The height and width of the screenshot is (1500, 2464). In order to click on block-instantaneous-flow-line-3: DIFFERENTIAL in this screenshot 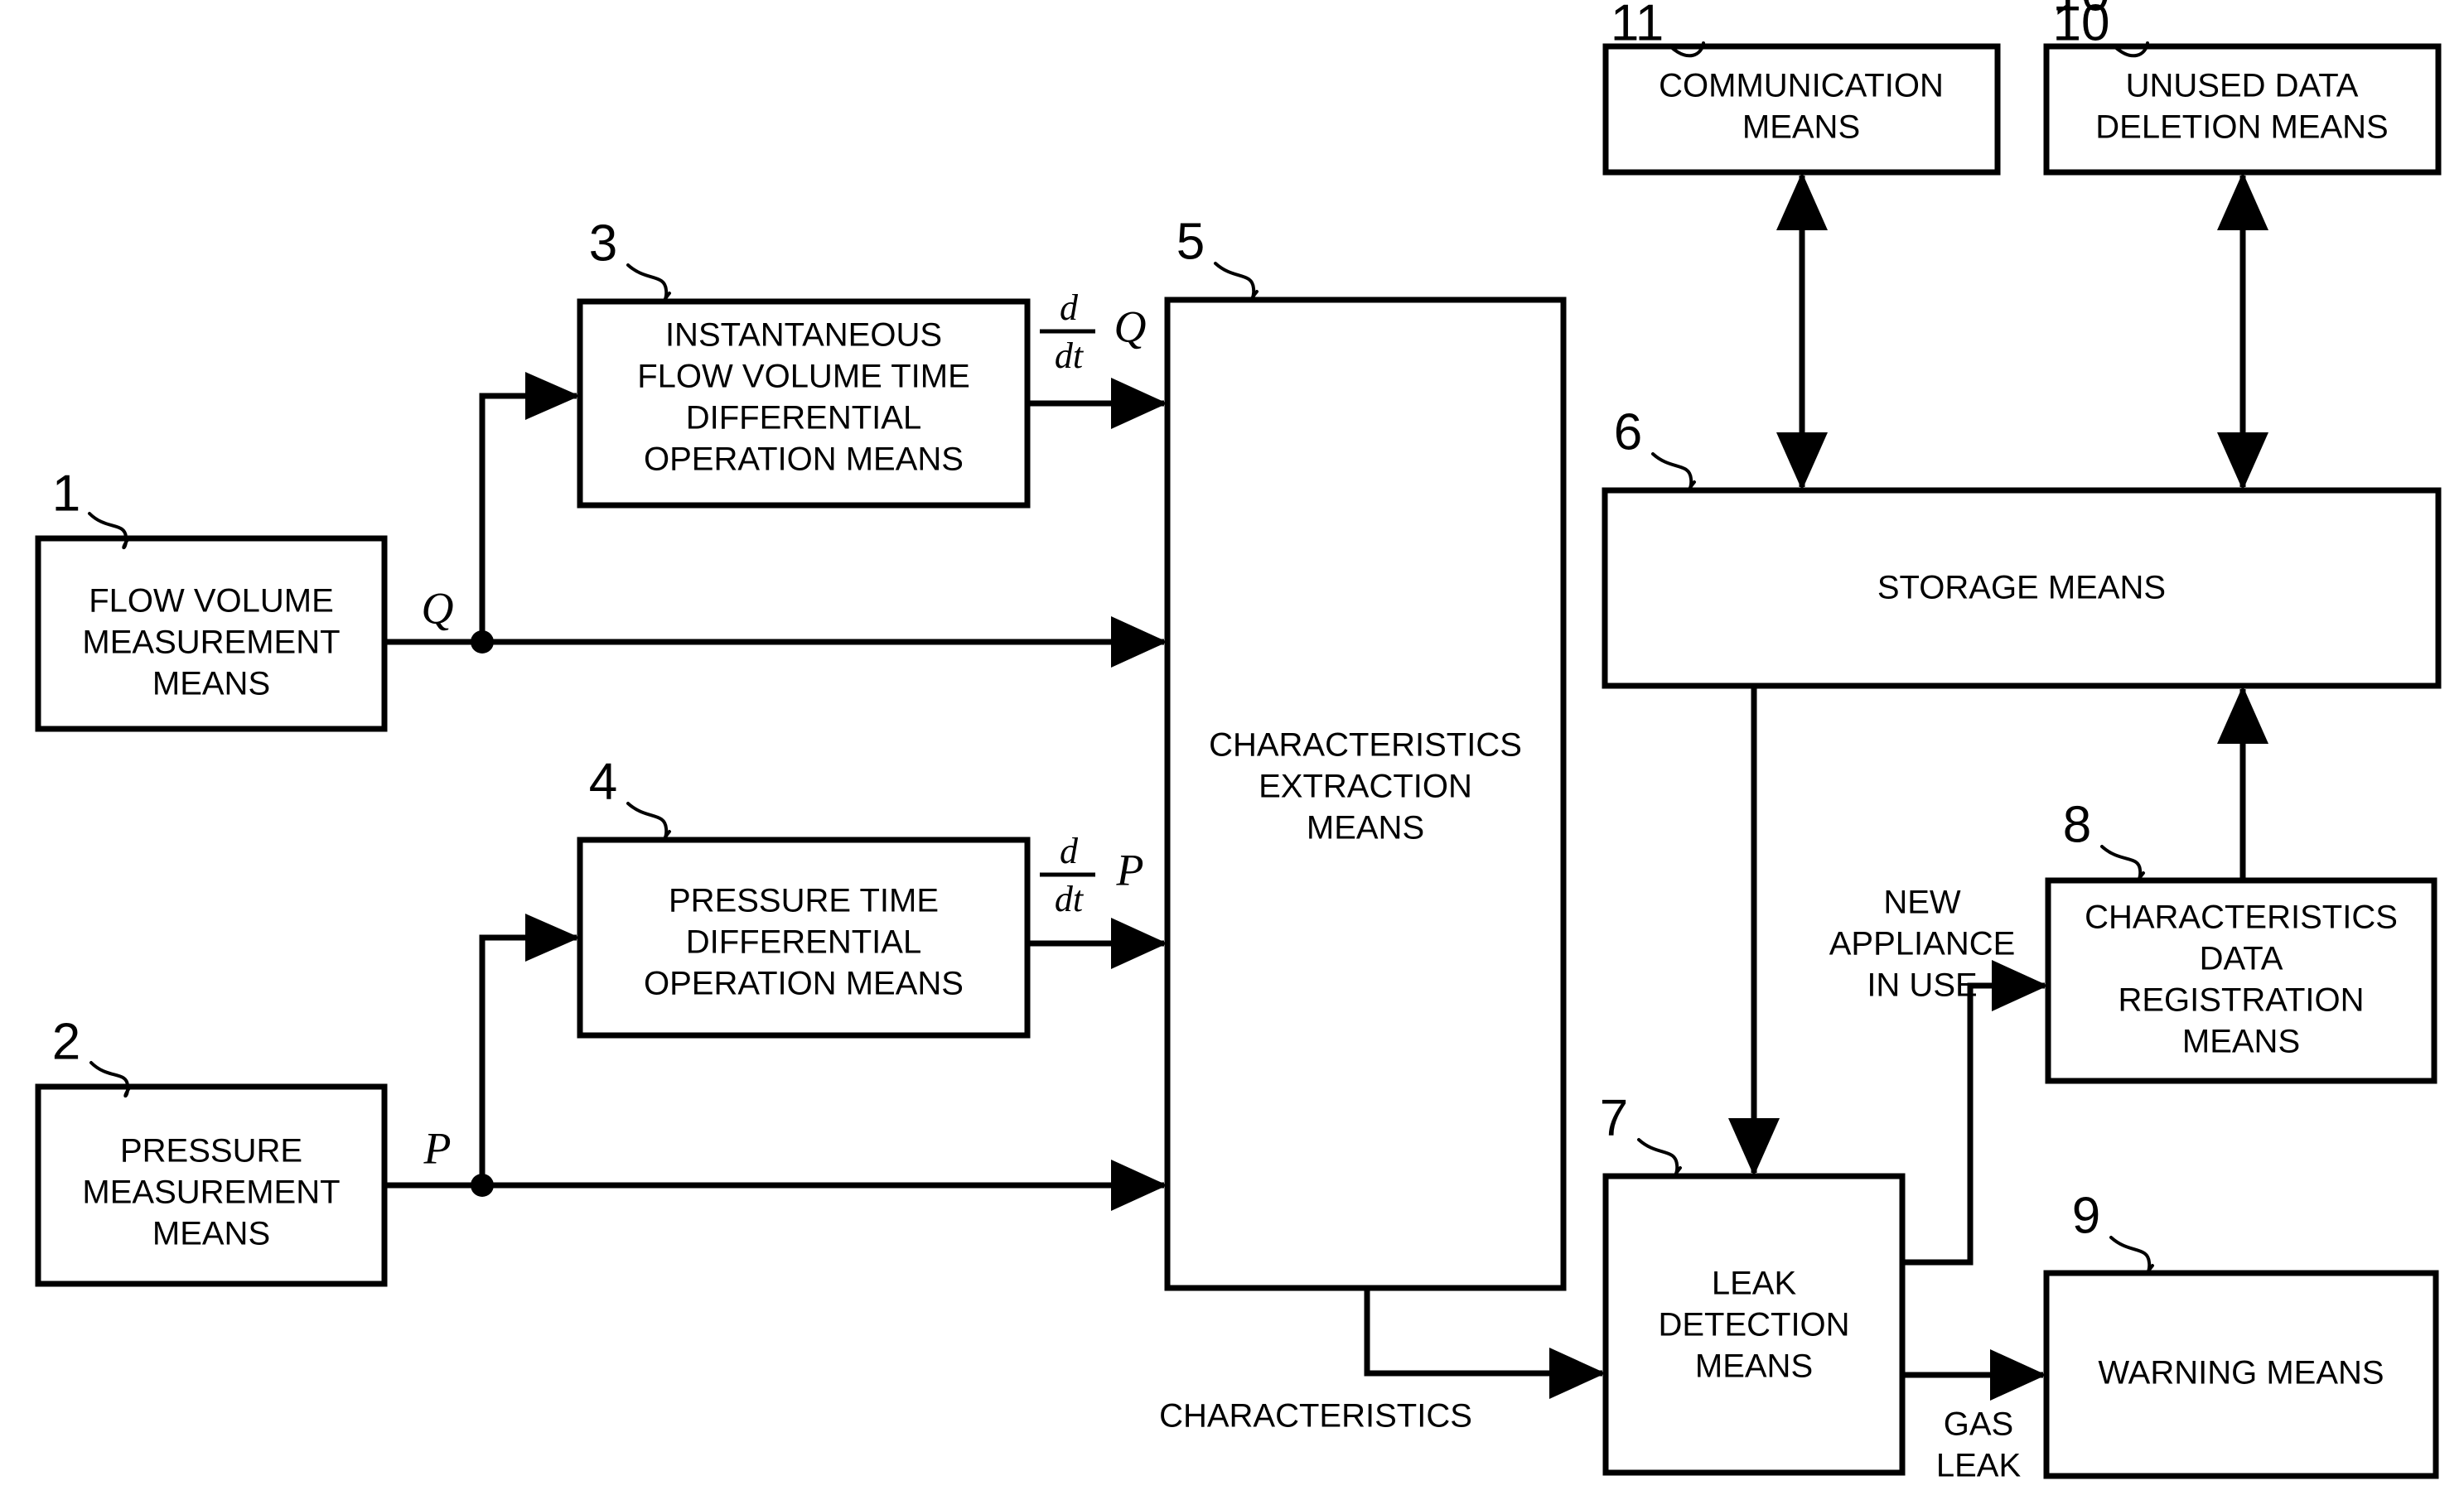, I will do `click(803, 418)`.